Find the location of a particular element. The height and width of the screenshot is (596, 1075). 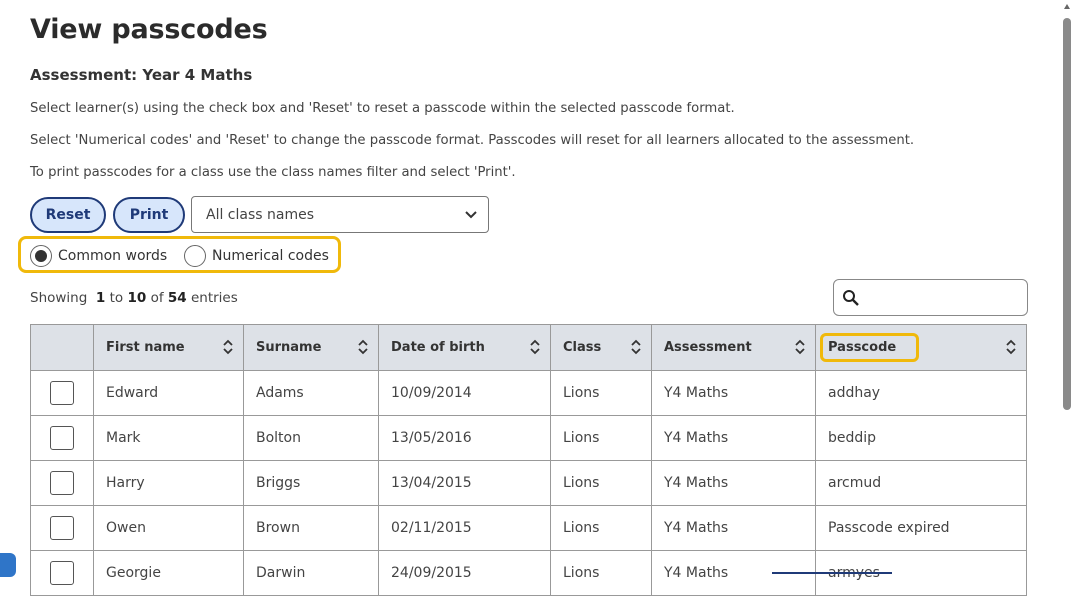

cell-dob: 02/11/2015 is located at coordinates (464, 528).